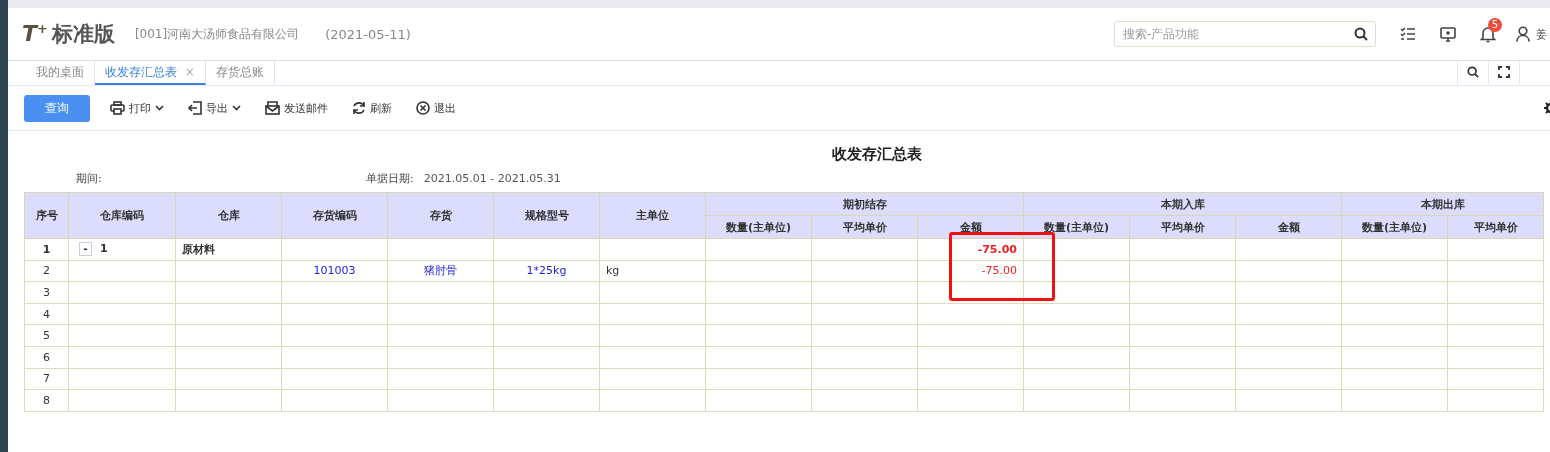  What do you see at coordinates (104, 249) in the screenshot?
I see `table-cell: 1` at bounding box center [104, 249].